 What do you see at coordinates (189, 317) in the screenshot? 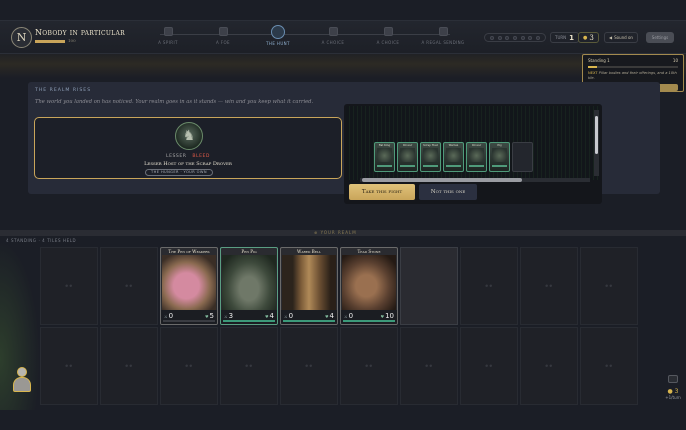
I see `card-footer: ⚔0 ♥5` at bounding box center [189, 317].